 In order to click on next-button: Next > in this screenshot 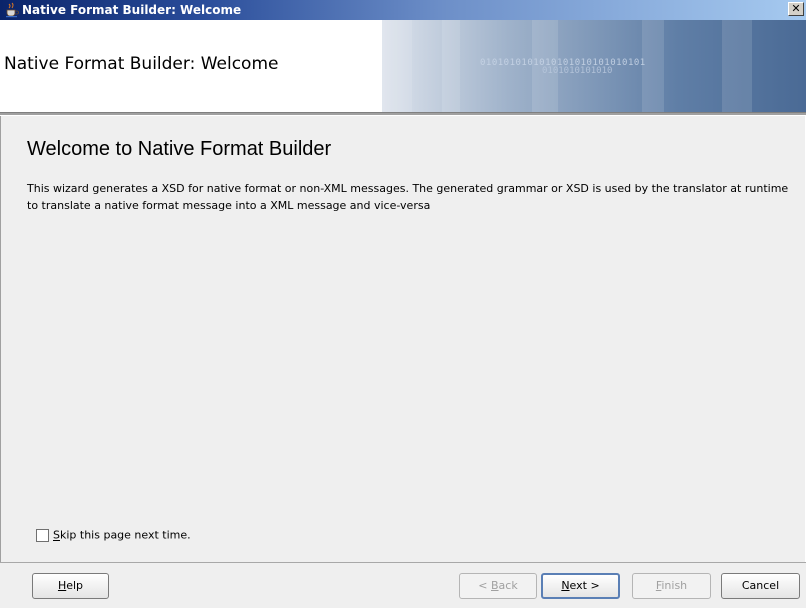, I will do `click(580, 586)`.